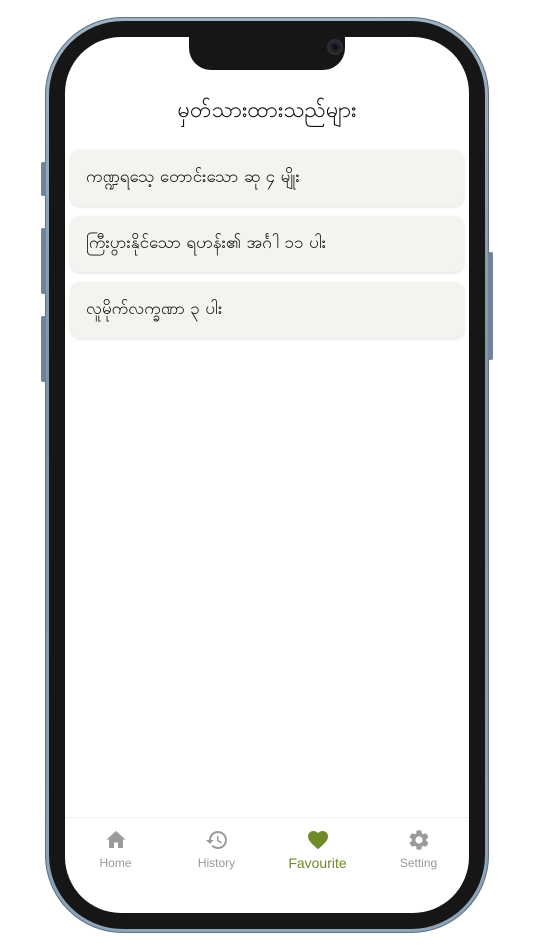  Describe the element at coordinates (267, 110) in the screenshot. I see `page-title: မှတ်သားထားသည်များ` at that location.